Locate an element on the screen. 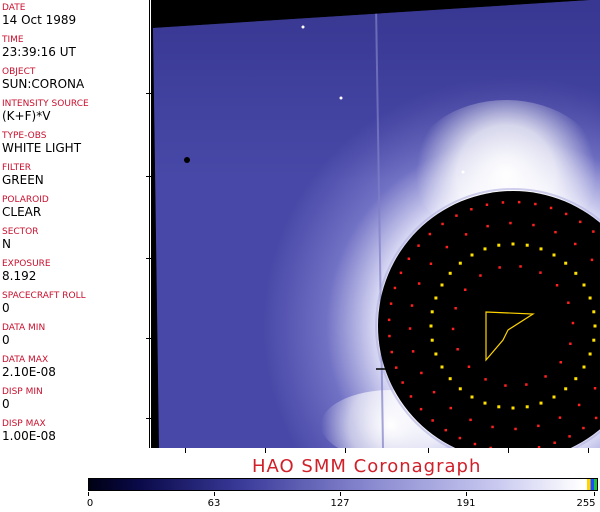 The image size is (600, 512). sector-label: SECTOR is located at coordinates (20, 232).